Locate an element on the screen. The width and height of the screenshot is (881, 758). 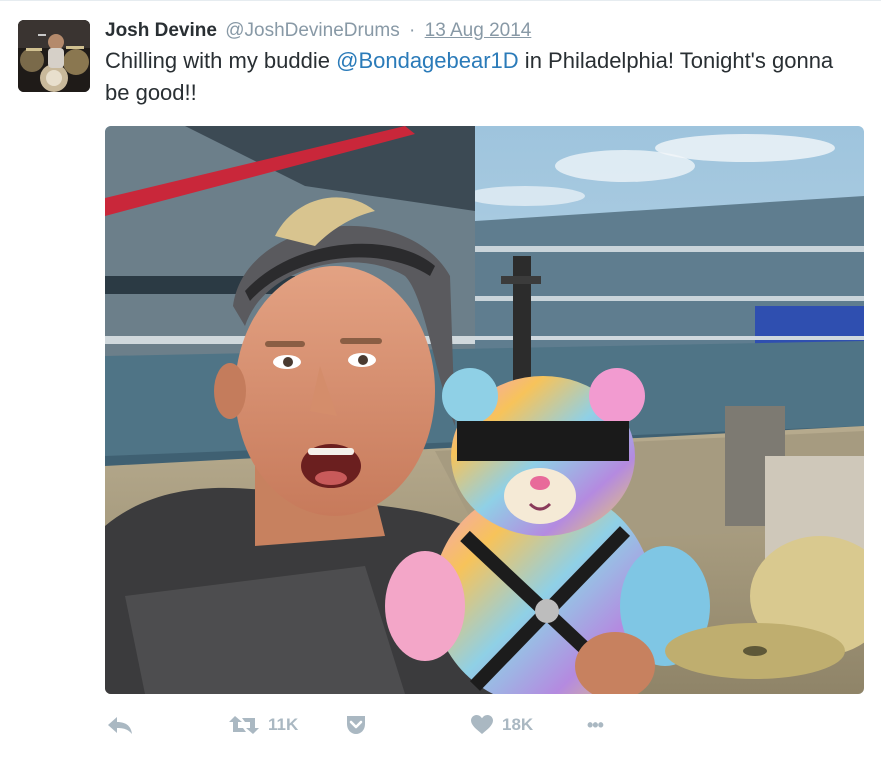
retweet-count: 11K is located at coordinates (283, 724).